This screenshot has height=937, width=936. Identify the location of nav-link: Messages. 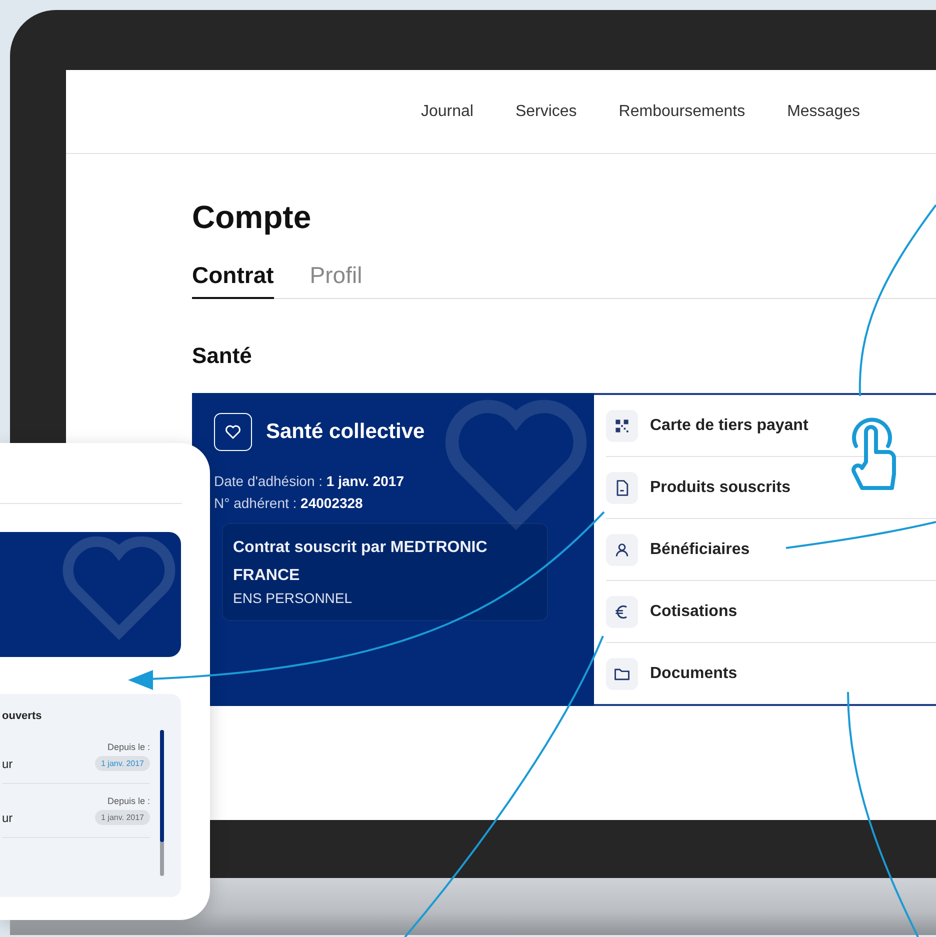
(823, 111).